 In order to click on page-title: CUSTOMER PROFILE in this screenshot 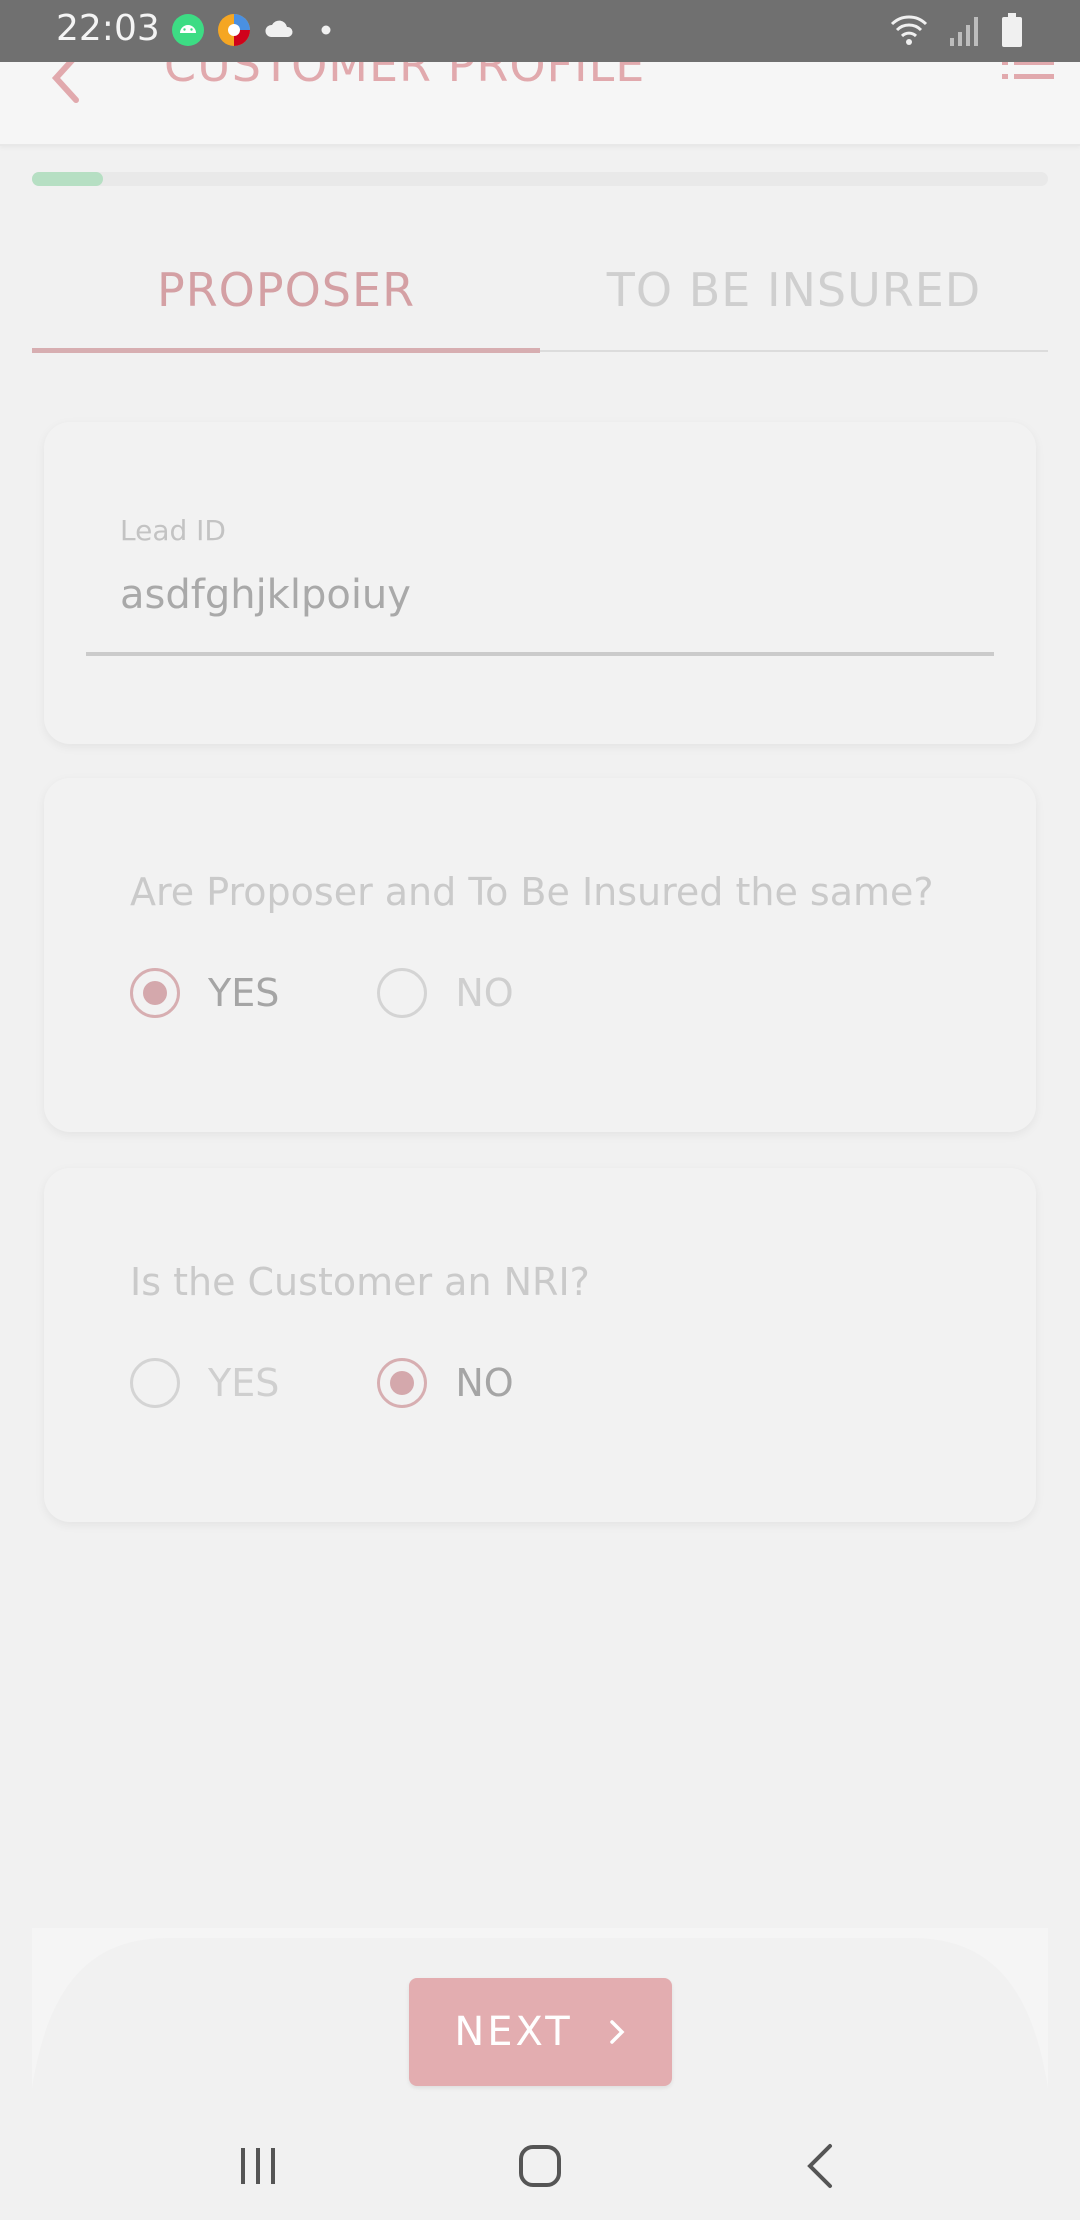, I will do `click(405, 77)`.